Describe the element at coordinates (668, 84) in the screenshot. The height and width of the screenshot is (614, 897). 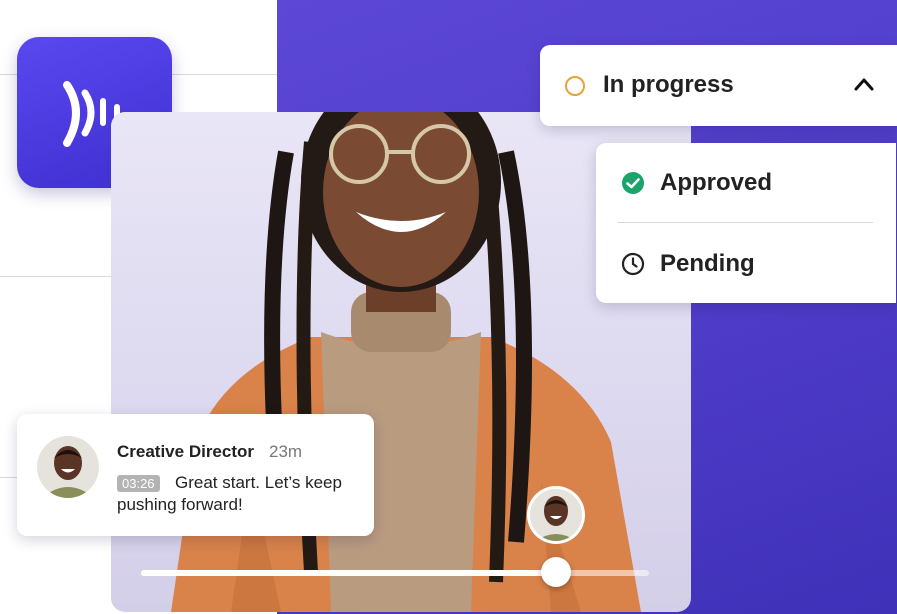
I see `status-current-label: In progress` at that location.